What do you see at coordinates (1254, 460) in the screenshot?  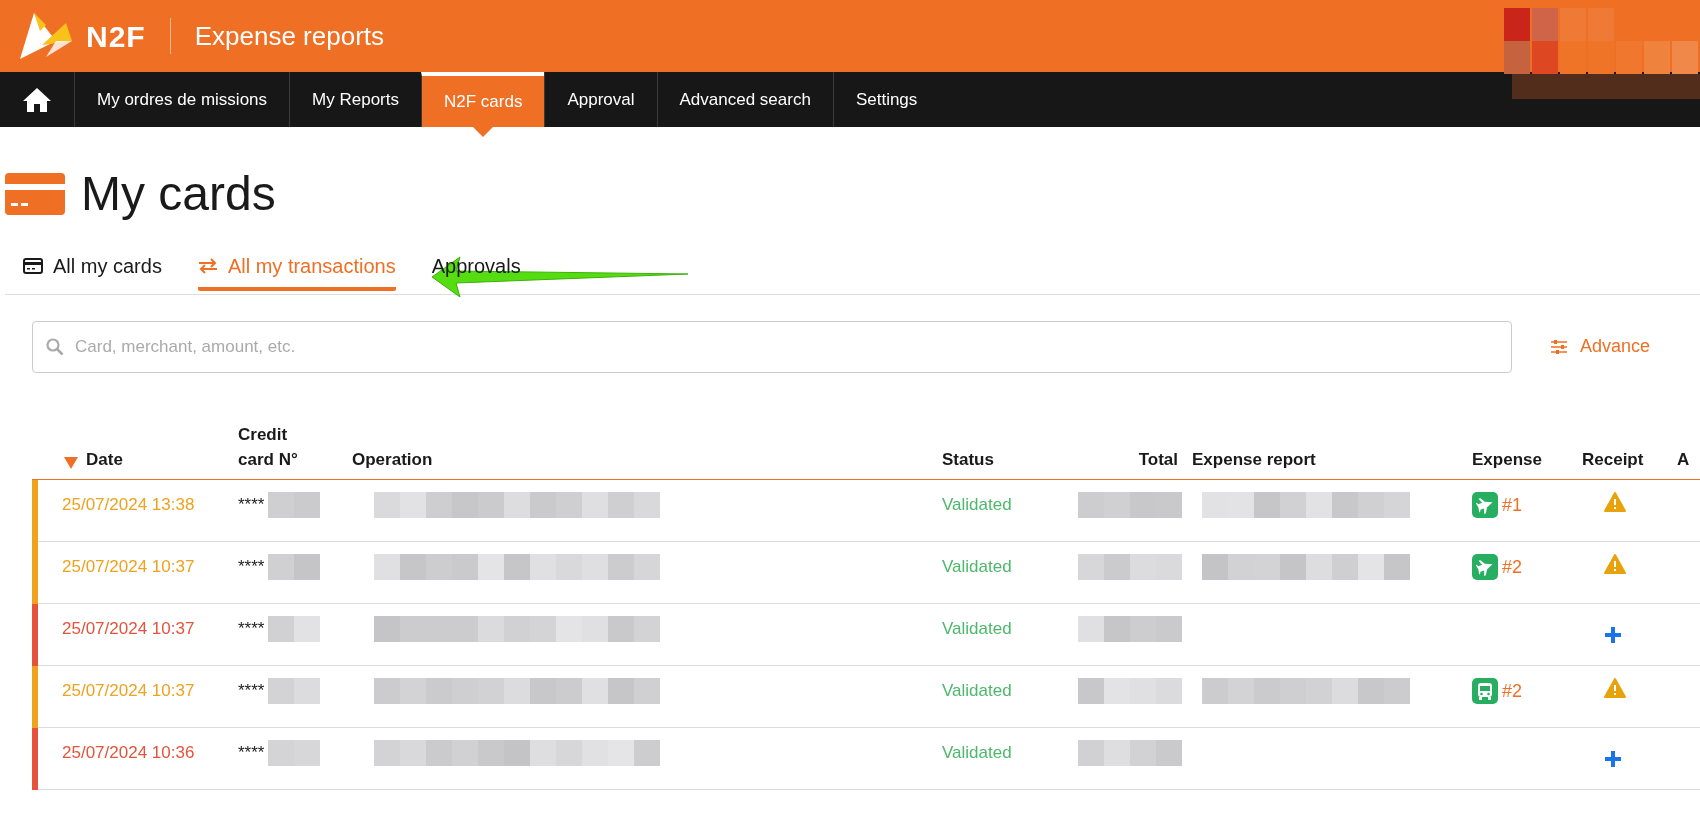 I see `column-header: Expense report` at bounding box center [1254, 460].